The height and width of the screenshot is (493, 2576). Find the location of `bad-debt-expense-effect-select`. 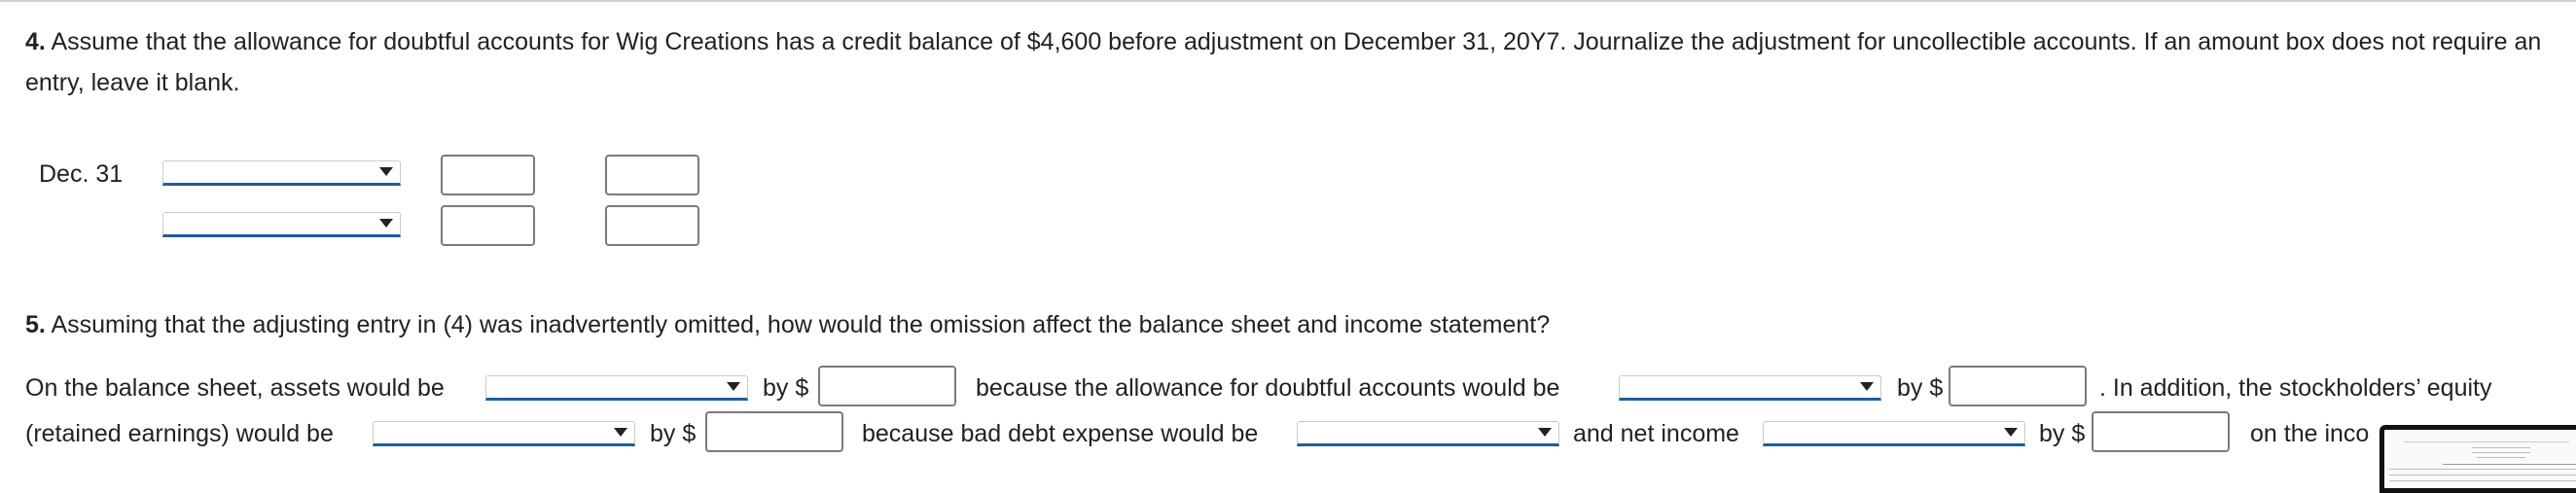

bad-debt-expense-effect-select is located at coordinates (1428, 433).